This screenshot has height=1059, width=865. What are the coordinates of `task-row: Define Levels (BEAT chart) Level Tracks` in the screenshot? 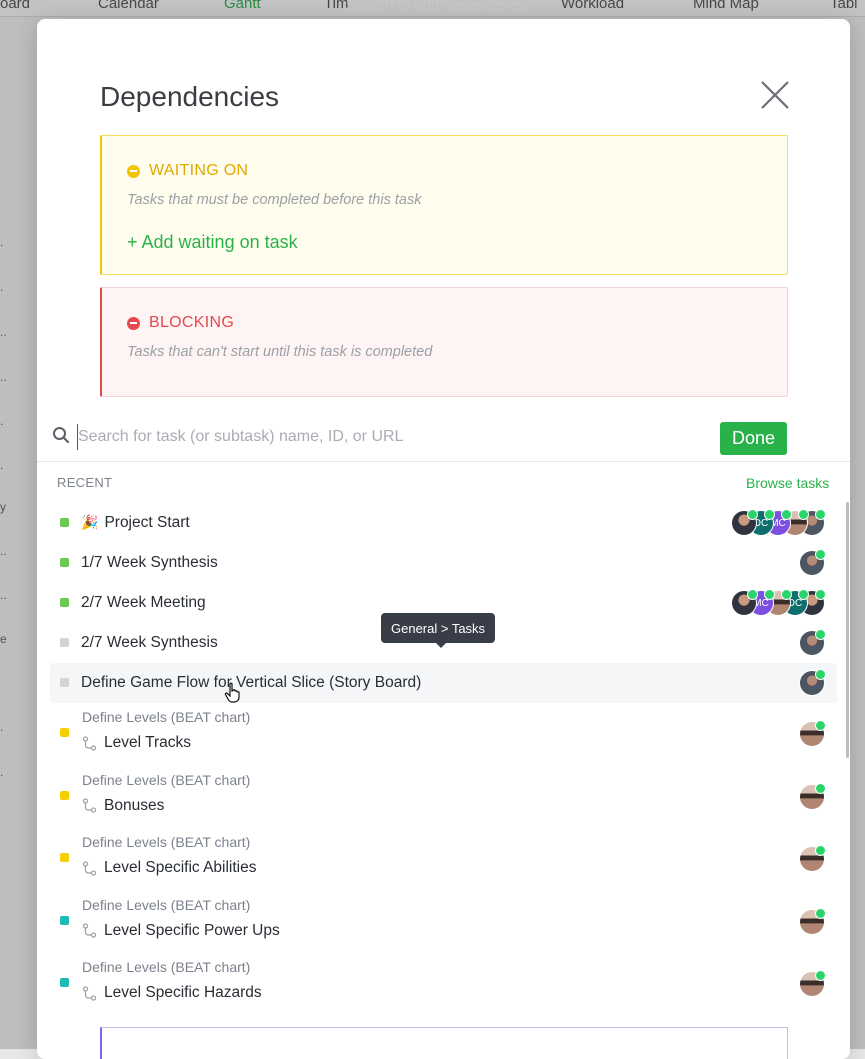 It's located at (443, 734).